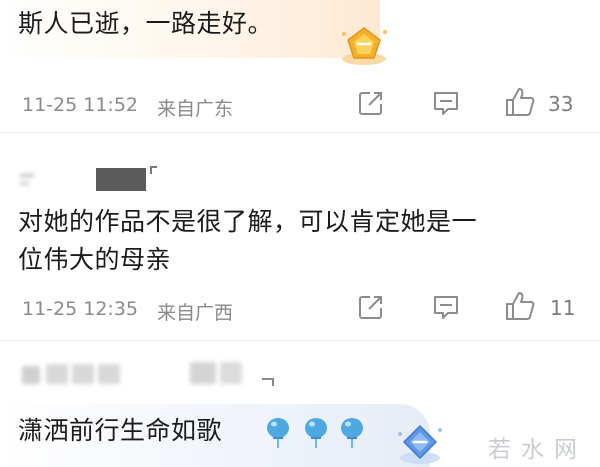 The width and height of the screenshot is (600, 467). What do you see at coordinates (95, 259) in the screenshot?
I see `comment-text-line-2: 位伟大的母亲` at bounding box center [95, 259].